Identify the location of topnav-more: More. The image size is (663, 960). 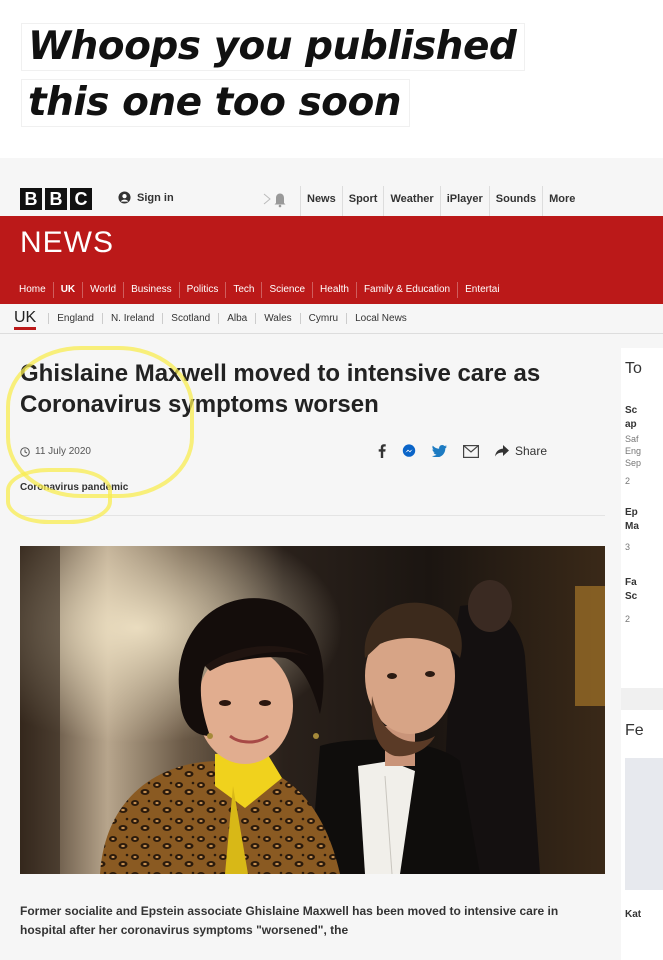
(561, 201).